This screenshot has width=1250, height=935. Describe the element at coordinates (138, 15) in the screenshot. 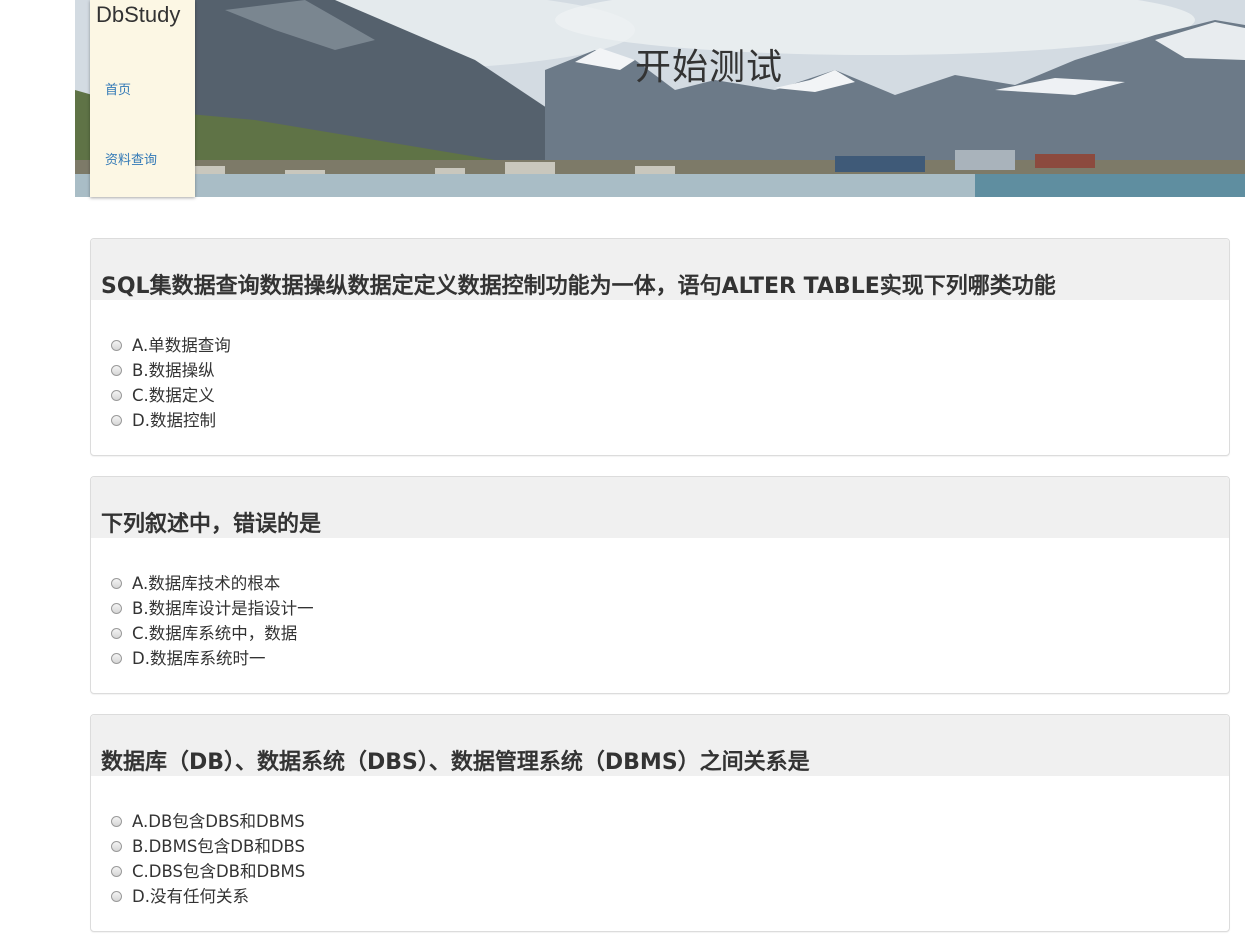

I see `brand-logo: DbStudy` at that location.